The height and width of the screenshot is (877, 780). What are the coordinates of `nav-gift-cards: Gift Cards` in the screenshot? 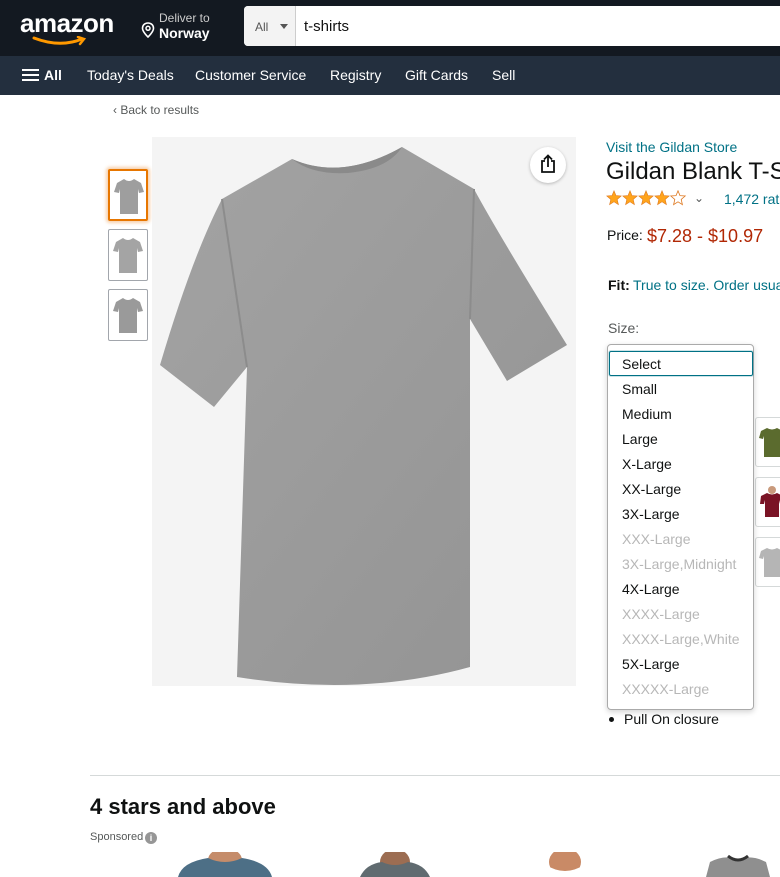 It's located at (436, 75).